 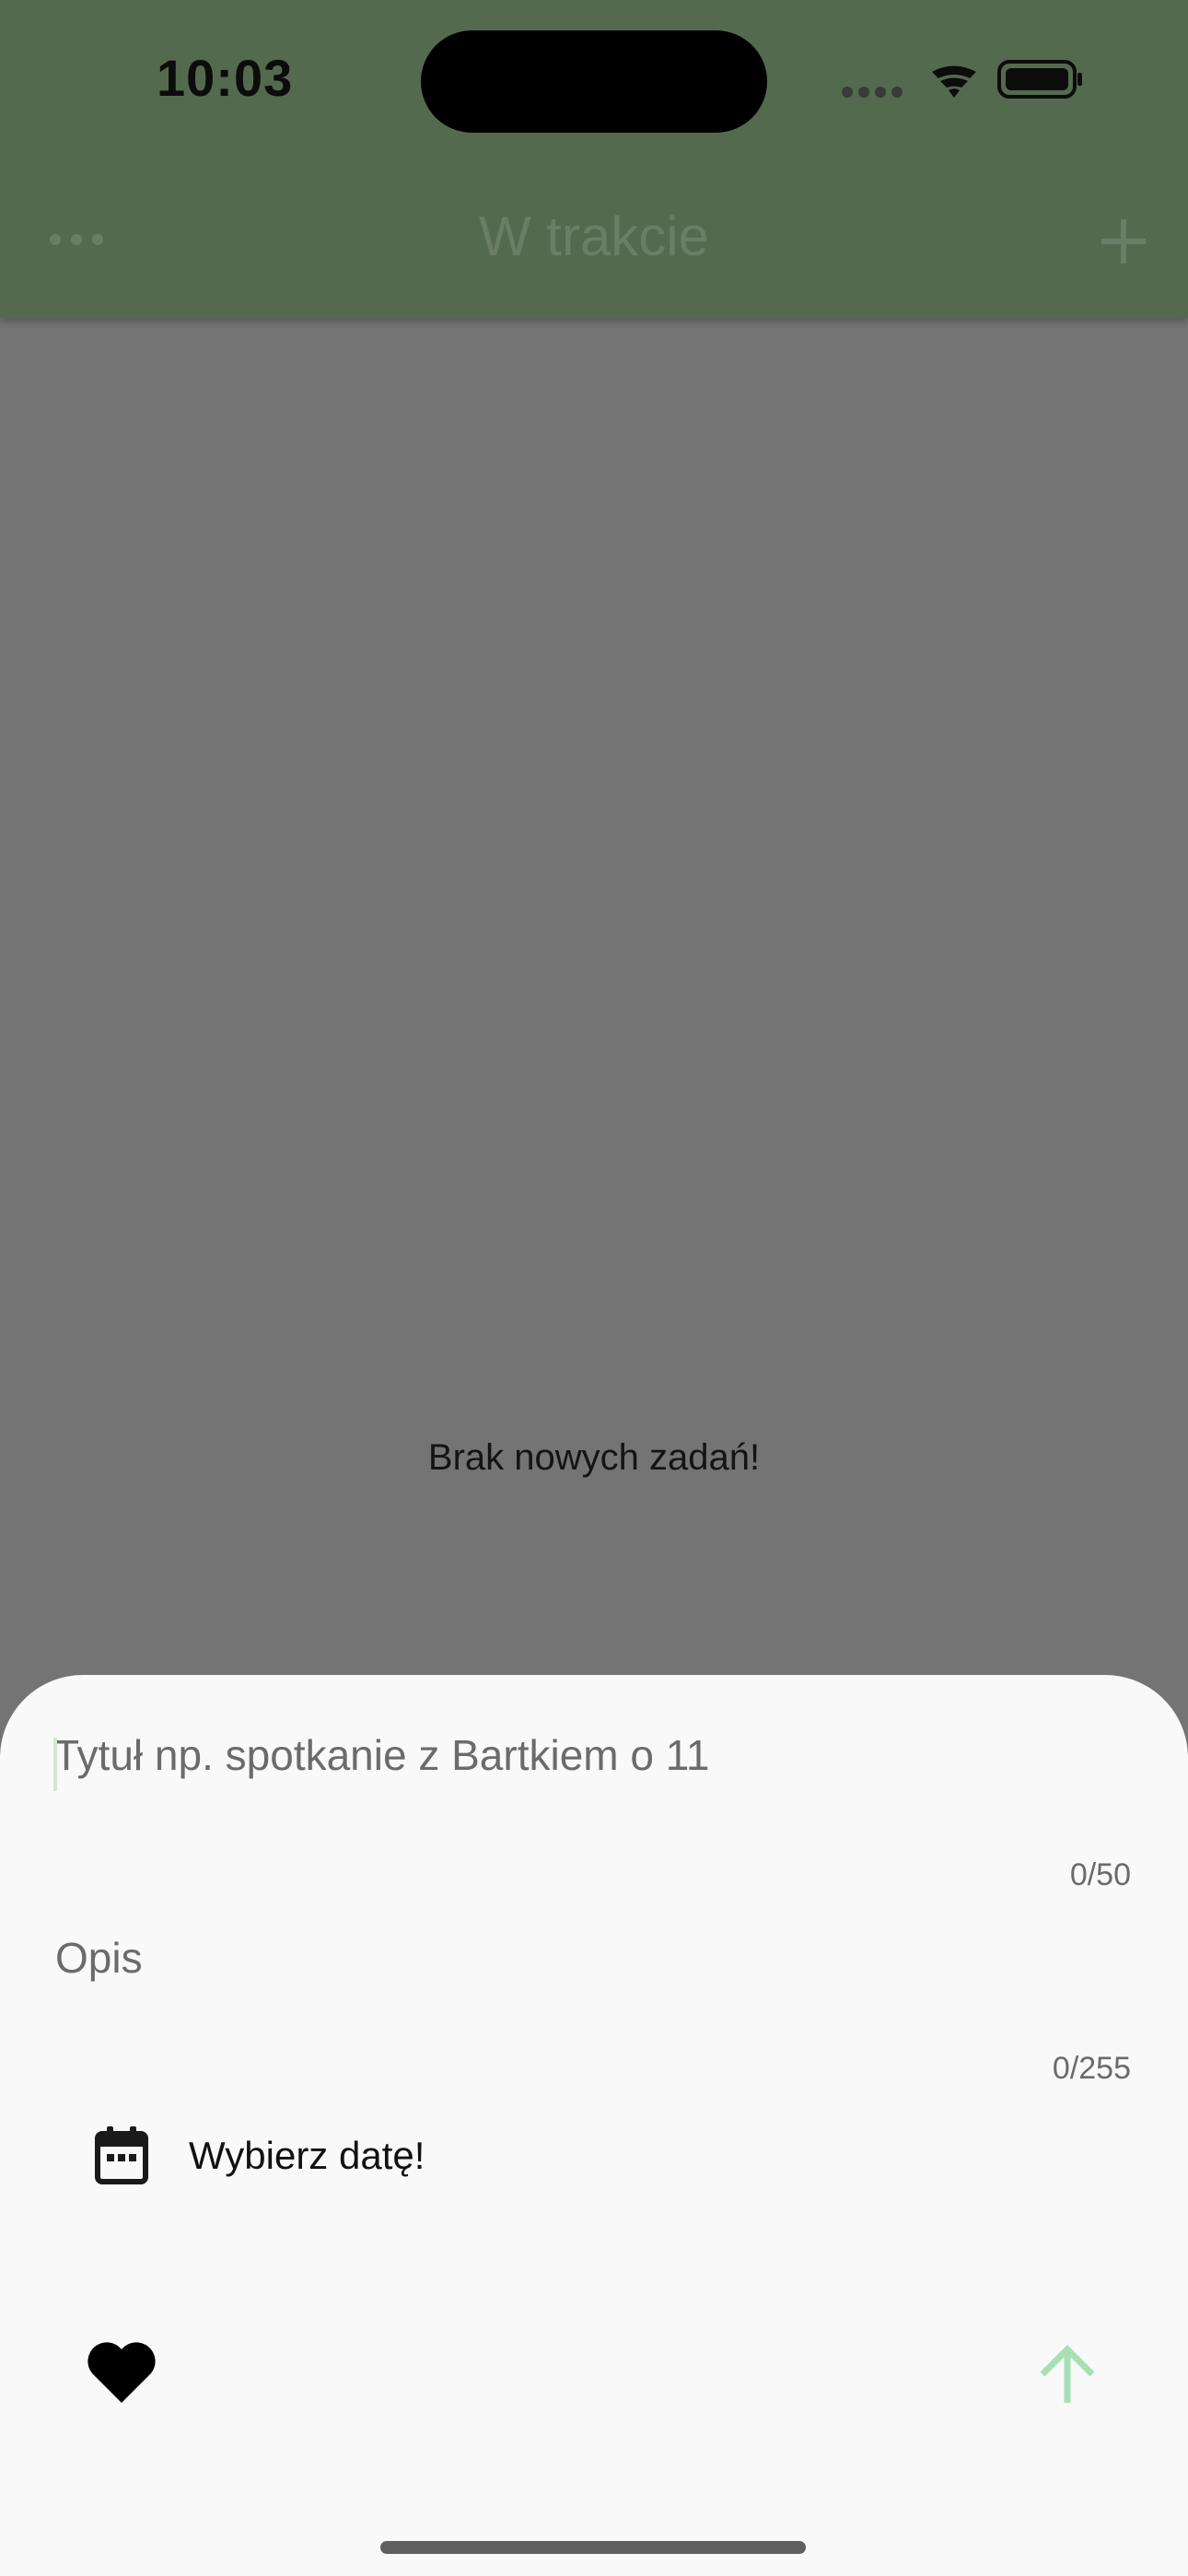 I want to click on title-char-counter: 0/50, so click(x=1100, y=1874).